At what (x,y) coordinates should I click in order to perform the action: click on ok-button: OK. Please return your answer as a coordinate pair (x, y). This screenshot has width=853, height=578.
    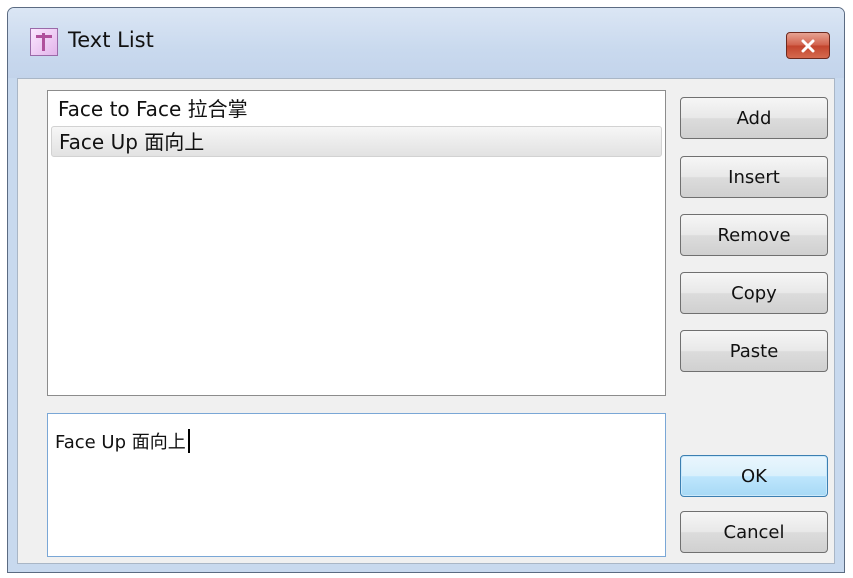
    Looking at the image, I should click on (754, 476).